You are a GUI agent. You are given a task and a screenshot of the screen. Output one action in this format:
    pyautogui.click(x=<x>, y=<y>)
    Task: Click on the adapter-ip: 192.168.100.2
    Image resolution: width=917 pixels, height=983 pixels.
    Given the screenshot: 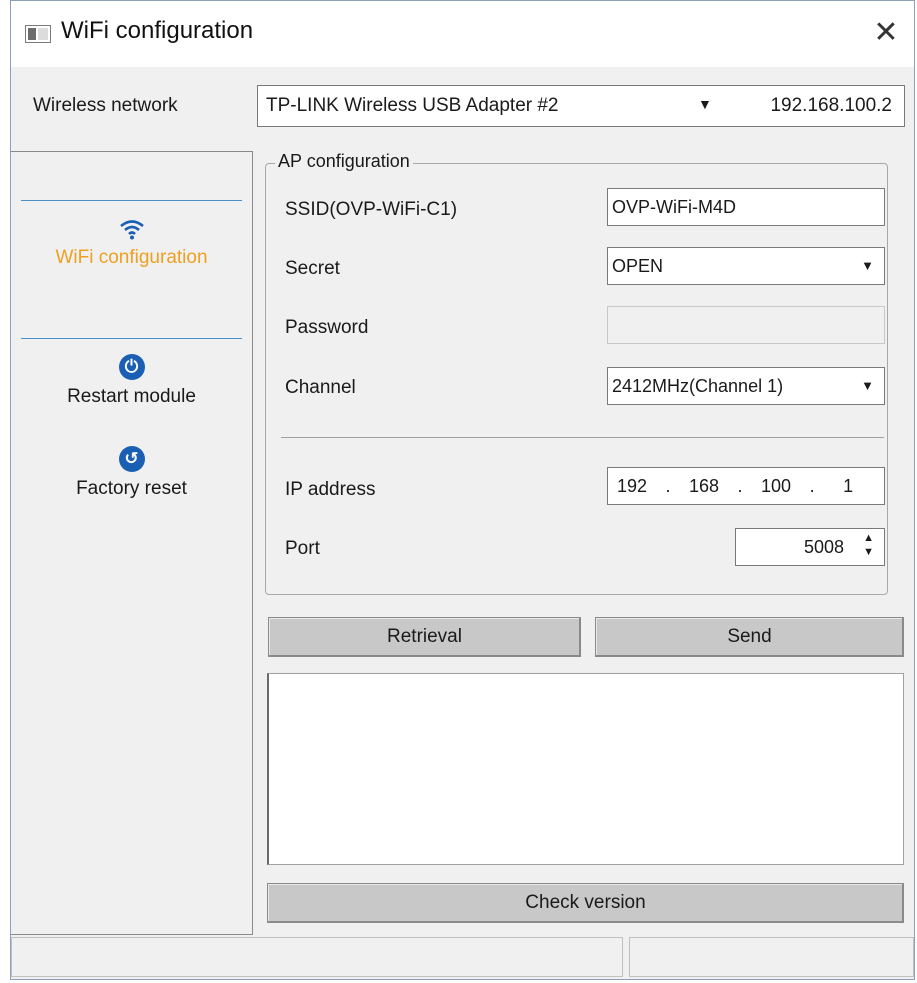 What is the action you would take?
    pyautogui.click(x=831, y=105)
    